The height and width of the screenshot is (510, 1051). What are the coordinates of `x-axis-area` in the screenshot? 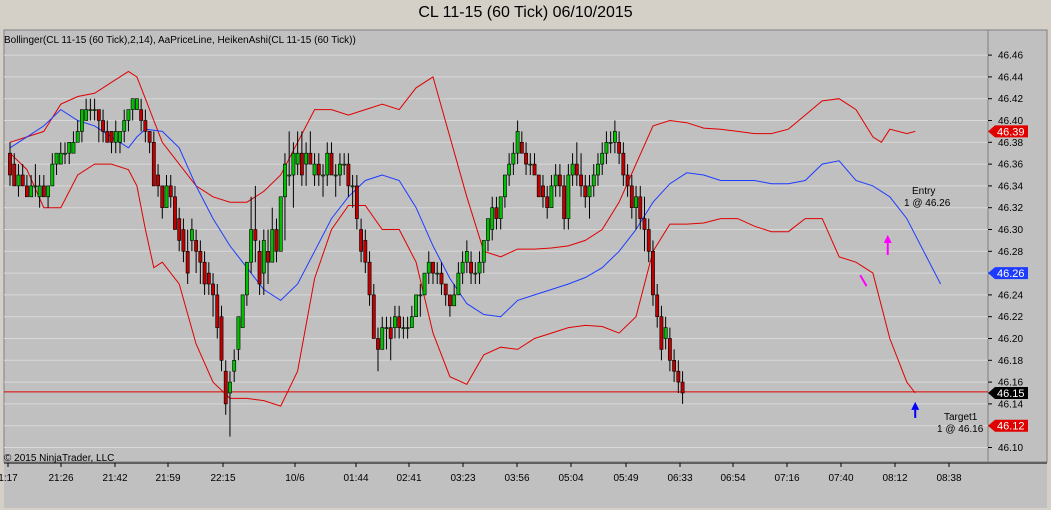 It's located at (525, 485).